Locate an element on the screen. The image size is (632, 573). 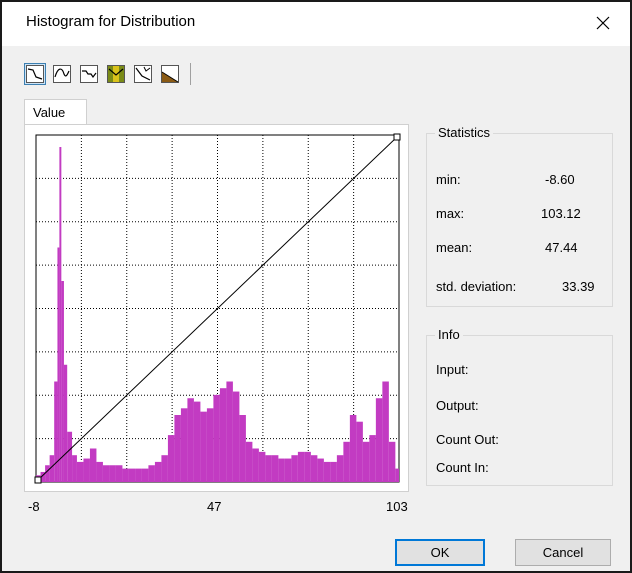
x-label-max: 103 is located at coordinates (397, 506).